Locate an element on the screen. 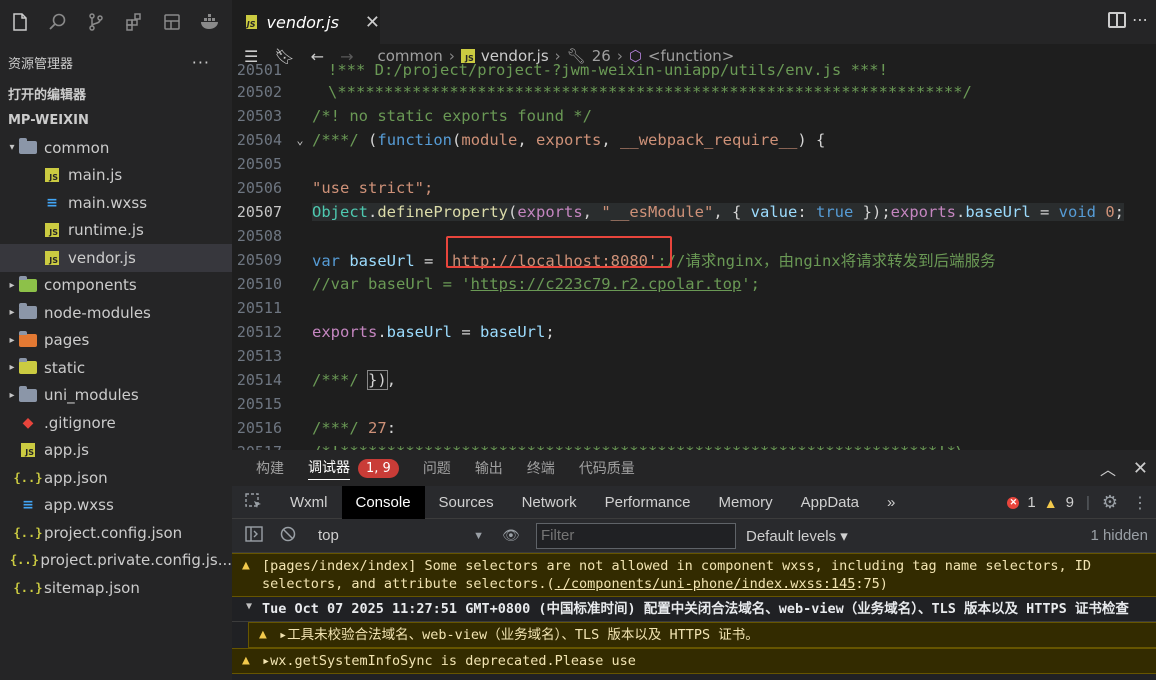  devtools-tab-performance: Performance is located at coordinates (648, 502).